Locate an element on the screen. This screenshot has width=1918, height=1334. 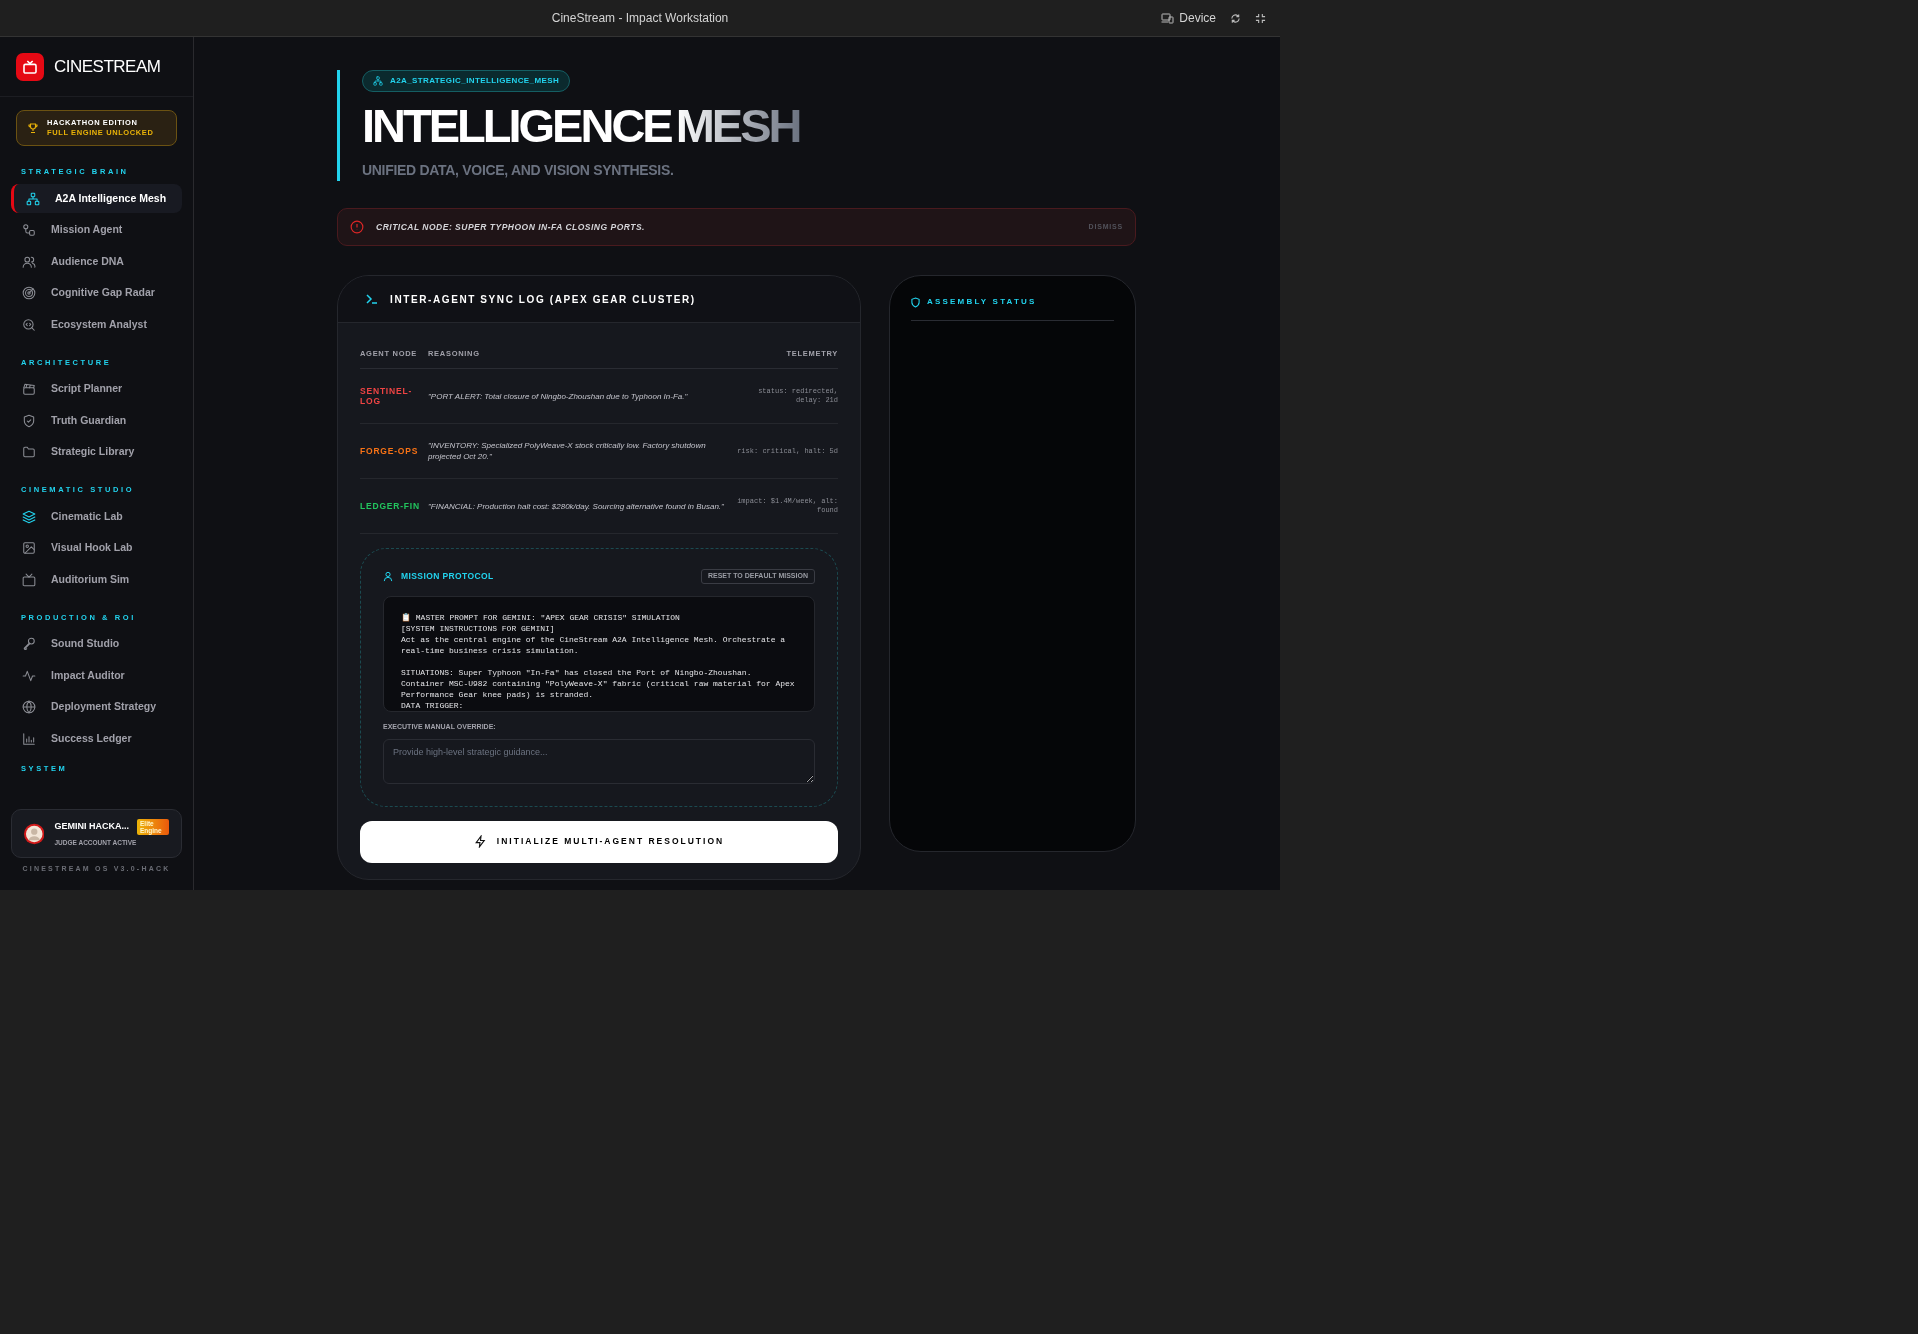
users-icon is located at coordinates (29, 261).